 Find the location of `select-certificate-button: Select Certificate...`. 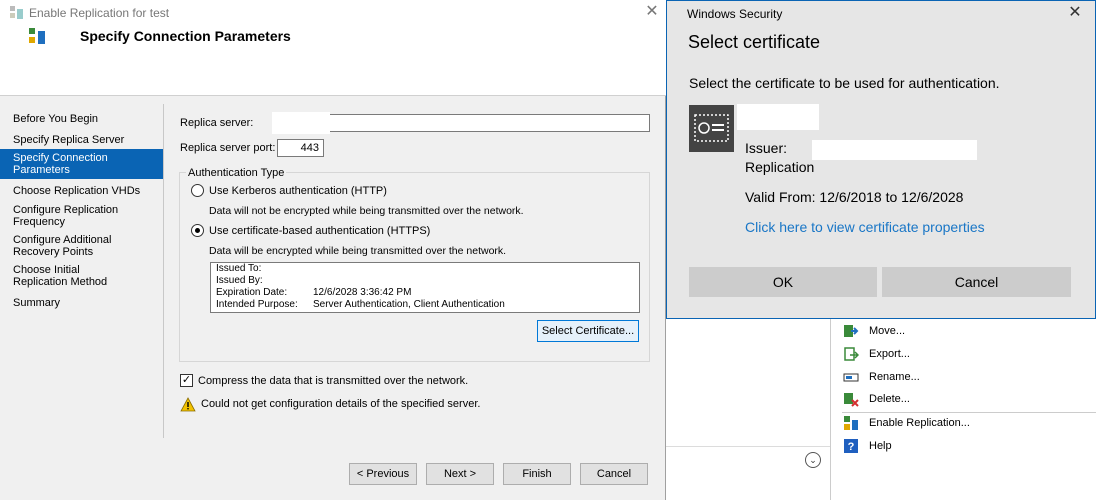

select-certificate-button: Select Certificate... is located at coordinates (588, 331).